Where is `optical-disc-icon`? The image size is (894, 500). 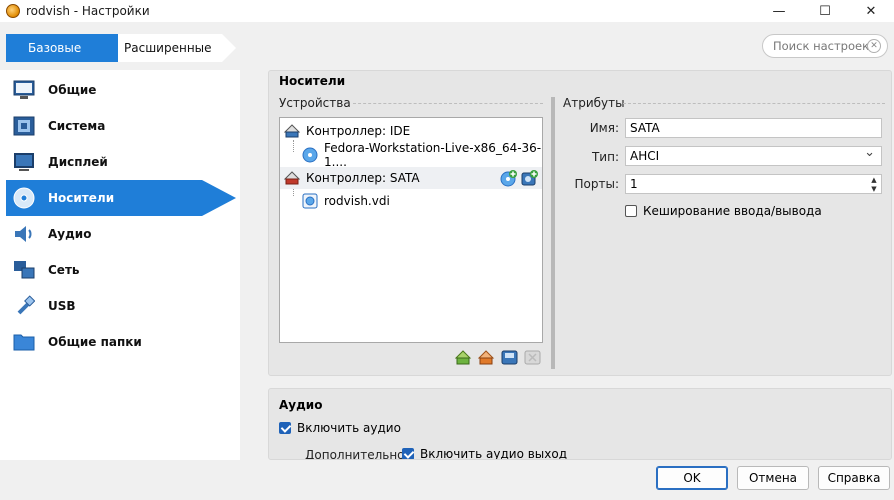
optical-disc-icon is located at coordinates (310, 155).